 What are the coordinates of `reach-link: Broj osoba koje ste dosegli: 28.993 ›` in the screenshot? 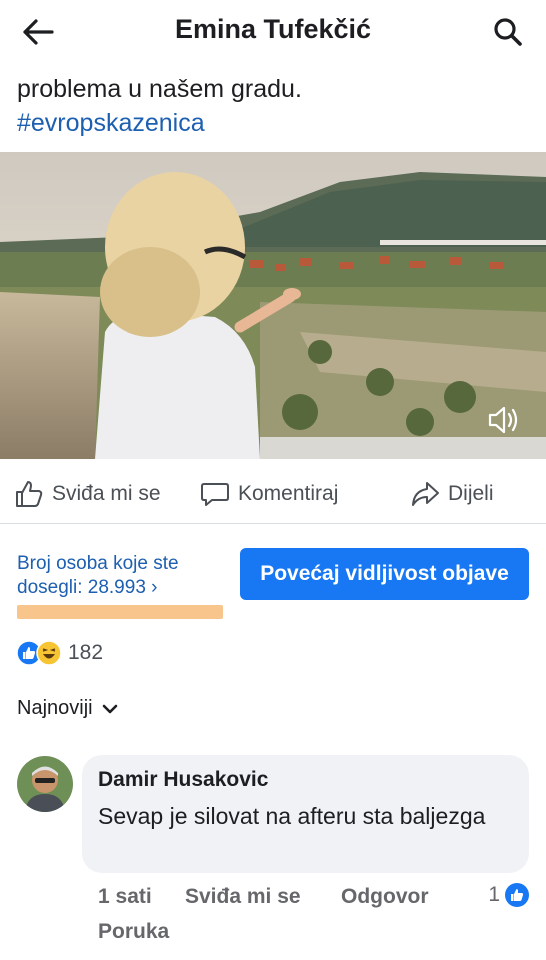 It's located at (127, 576).